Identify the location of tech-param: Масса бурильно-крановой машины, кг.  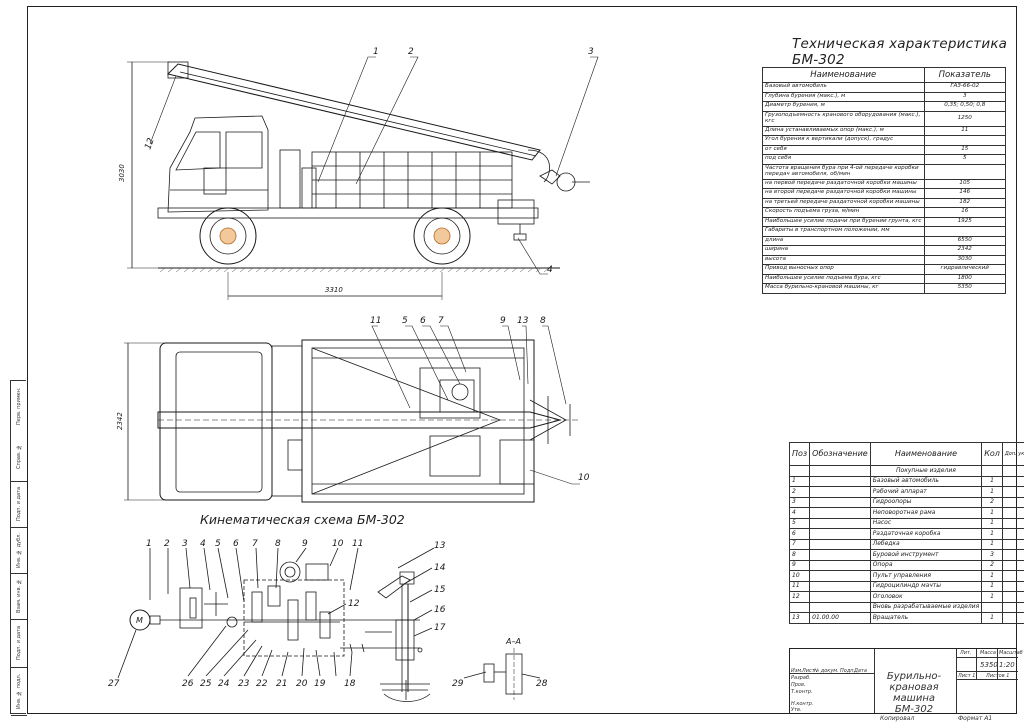
(843, 288).